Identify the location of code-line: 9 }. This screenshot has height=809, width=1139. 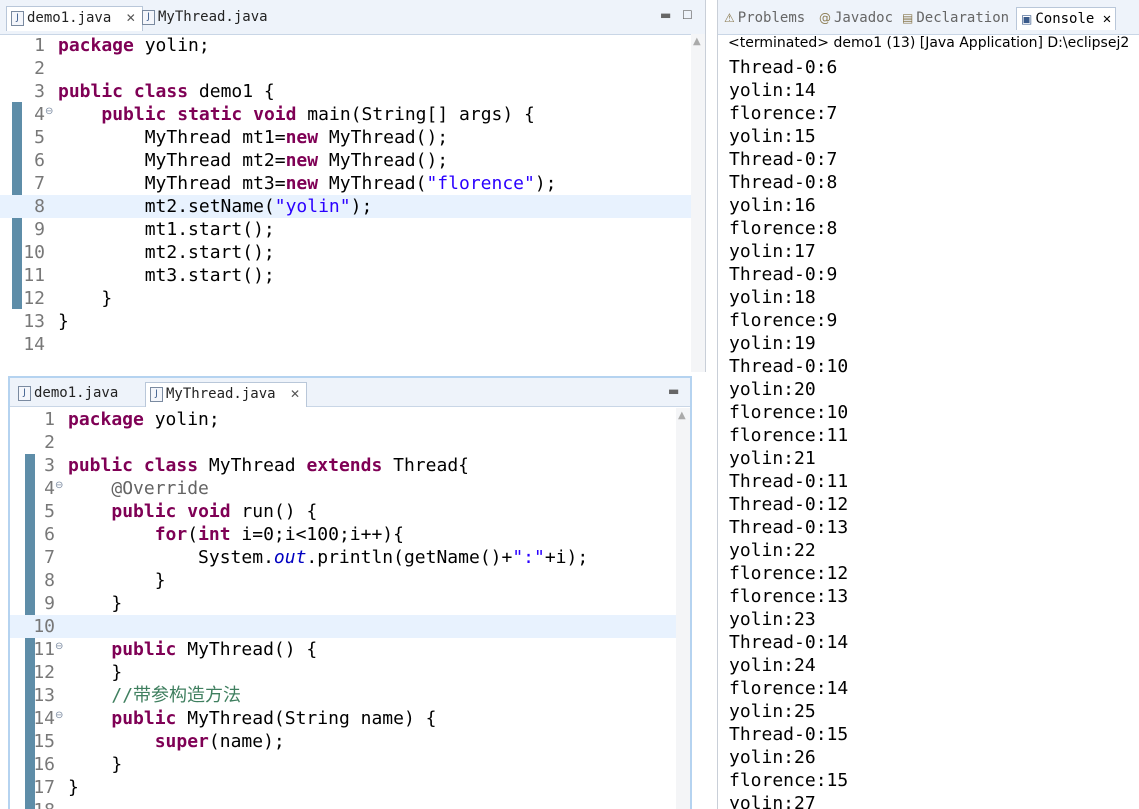
(350, 603).